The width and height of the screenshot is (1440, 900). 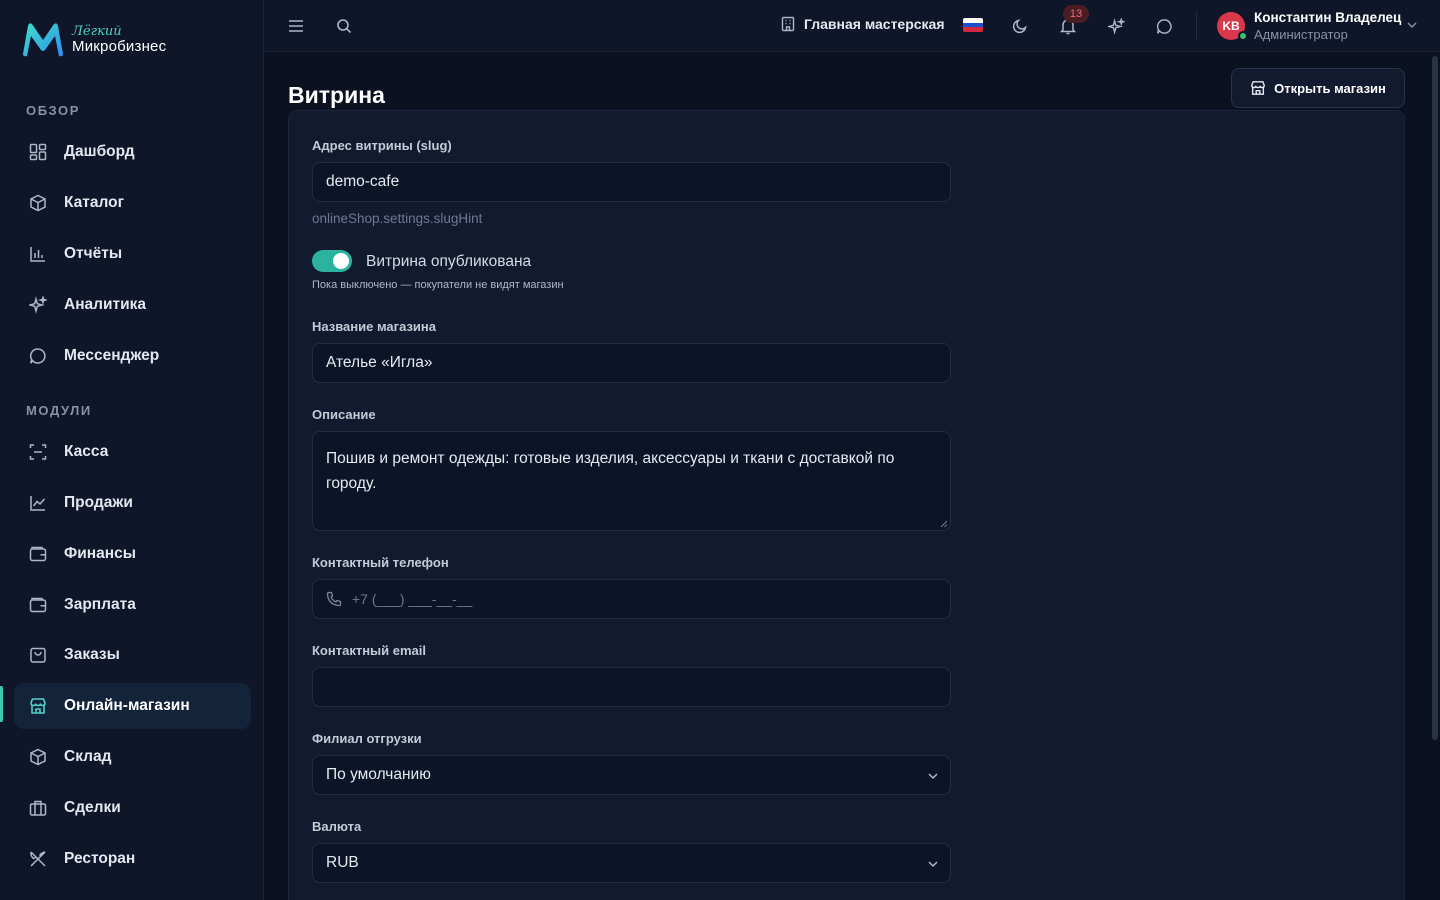 I want to click on sidebar-item-orders: Заказы, so click(x=132, y=655).